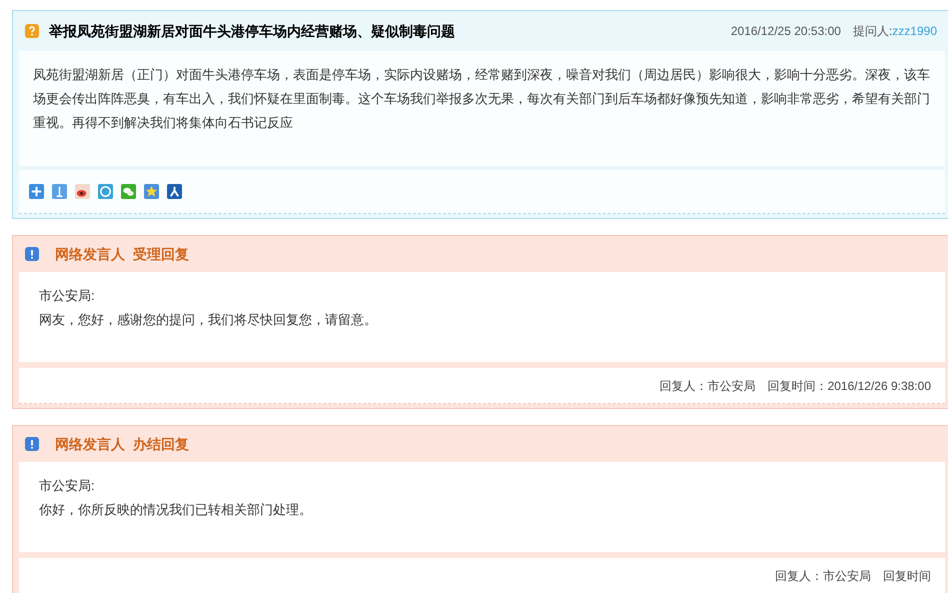 Image resolution: width=948 pixels, height=593 pixels. I want to click on chat-icon, so click(128, 191).